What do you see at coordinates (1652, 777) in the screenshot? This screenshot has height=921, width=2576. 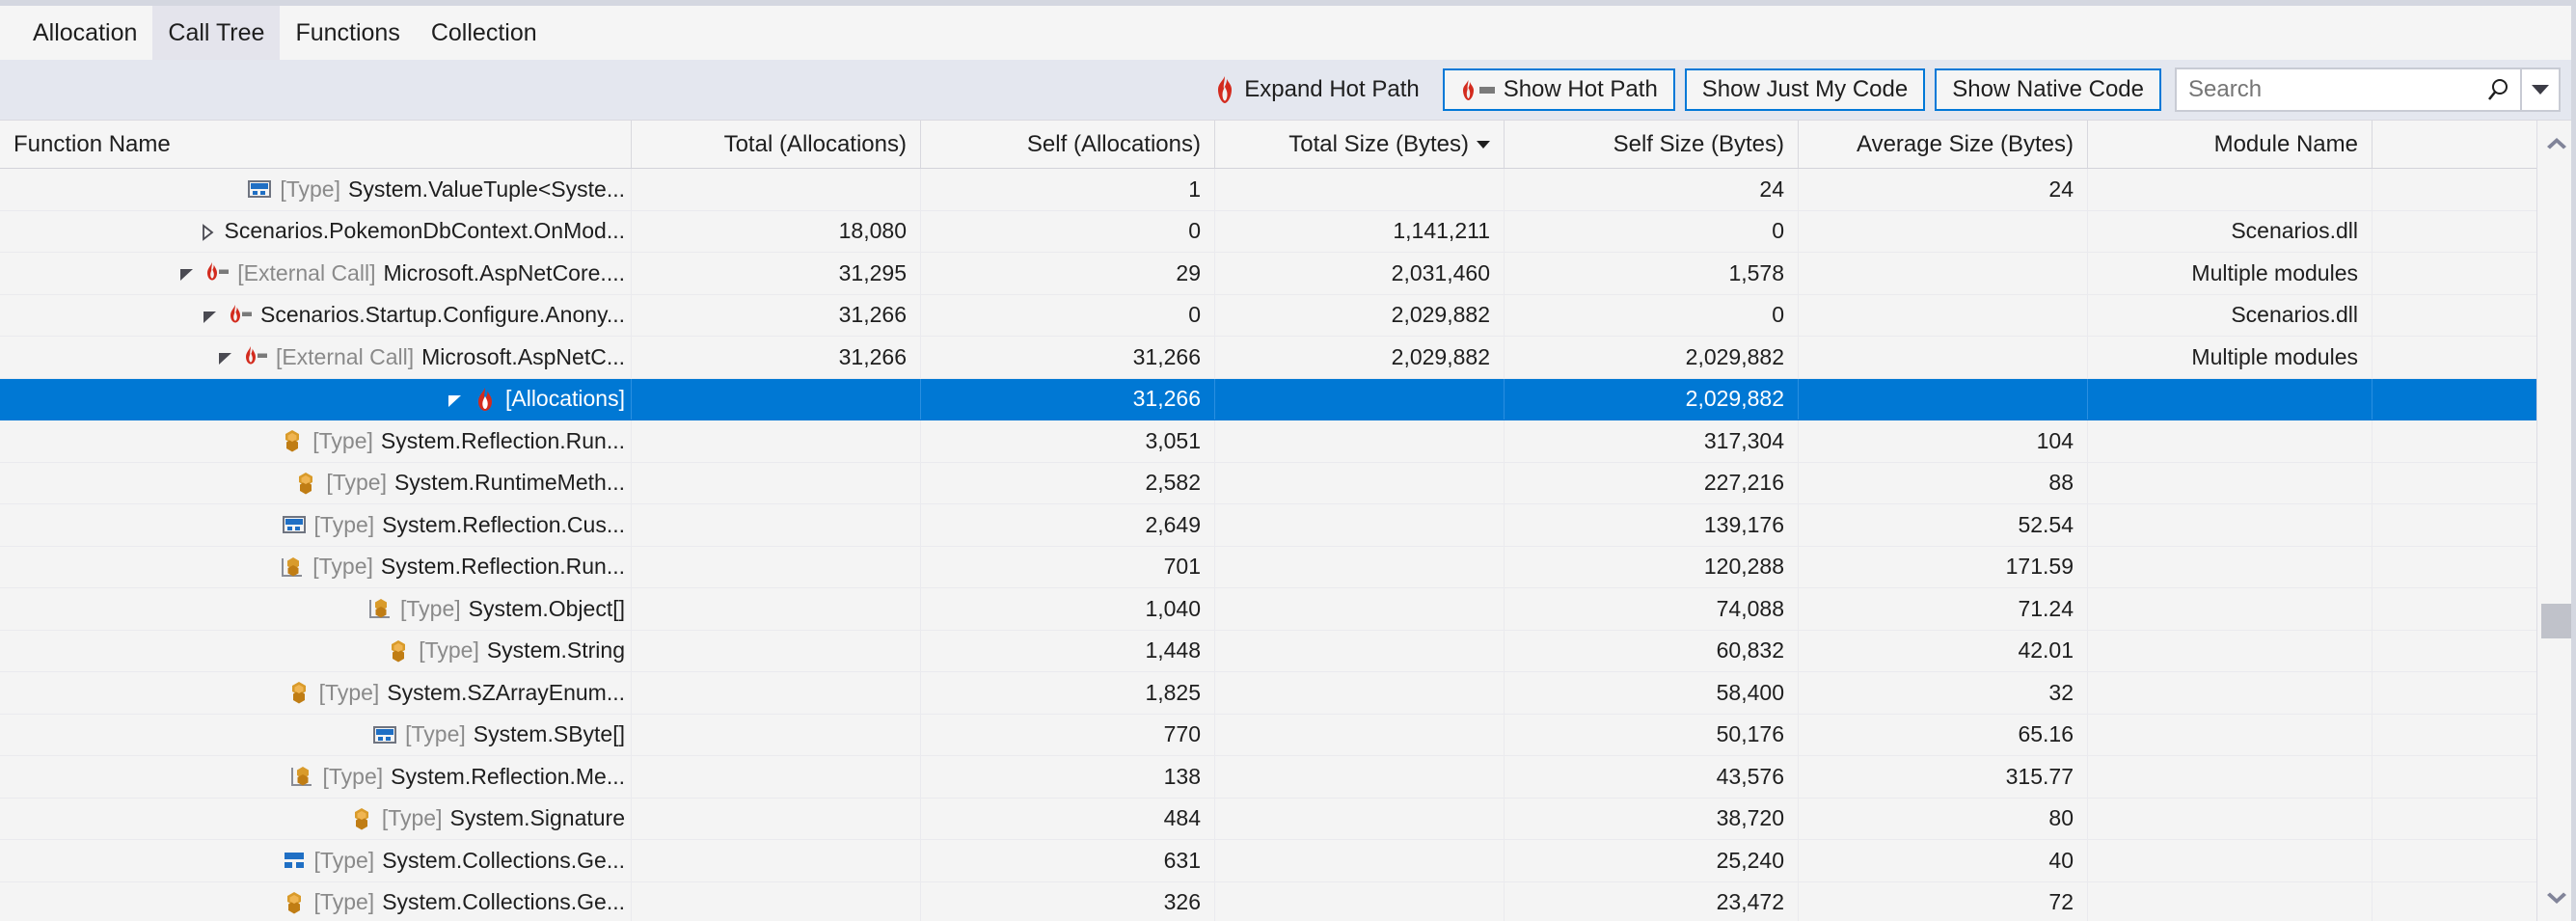 I see `cell-self-size: 43,576` at bounding box center [1652, 777].